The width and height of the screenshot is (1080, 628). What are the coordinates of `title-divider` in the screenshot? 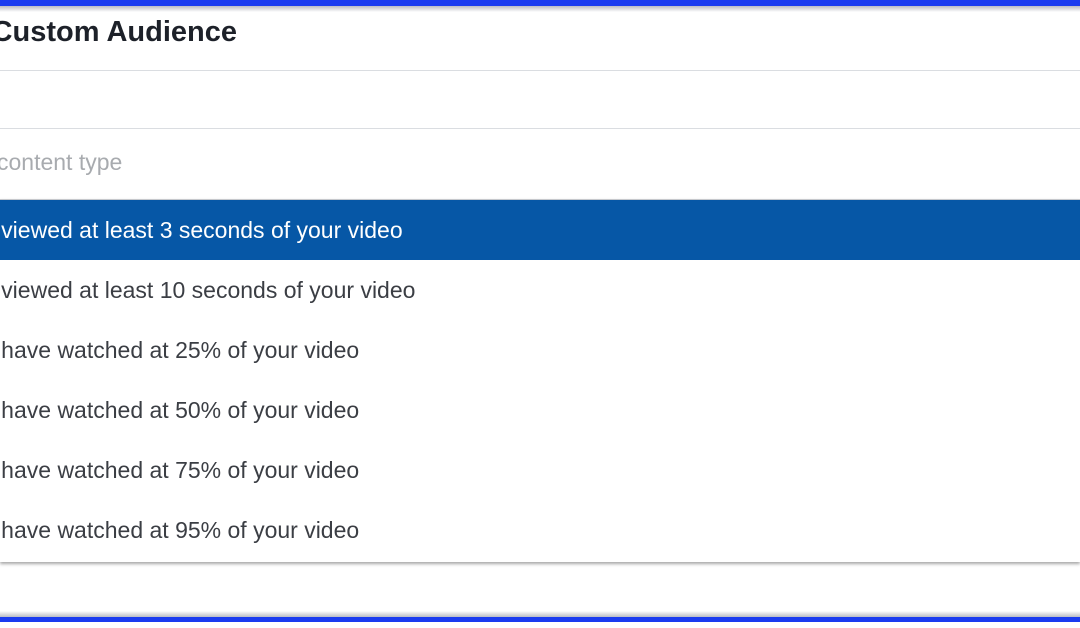 It's located at (540, 70).